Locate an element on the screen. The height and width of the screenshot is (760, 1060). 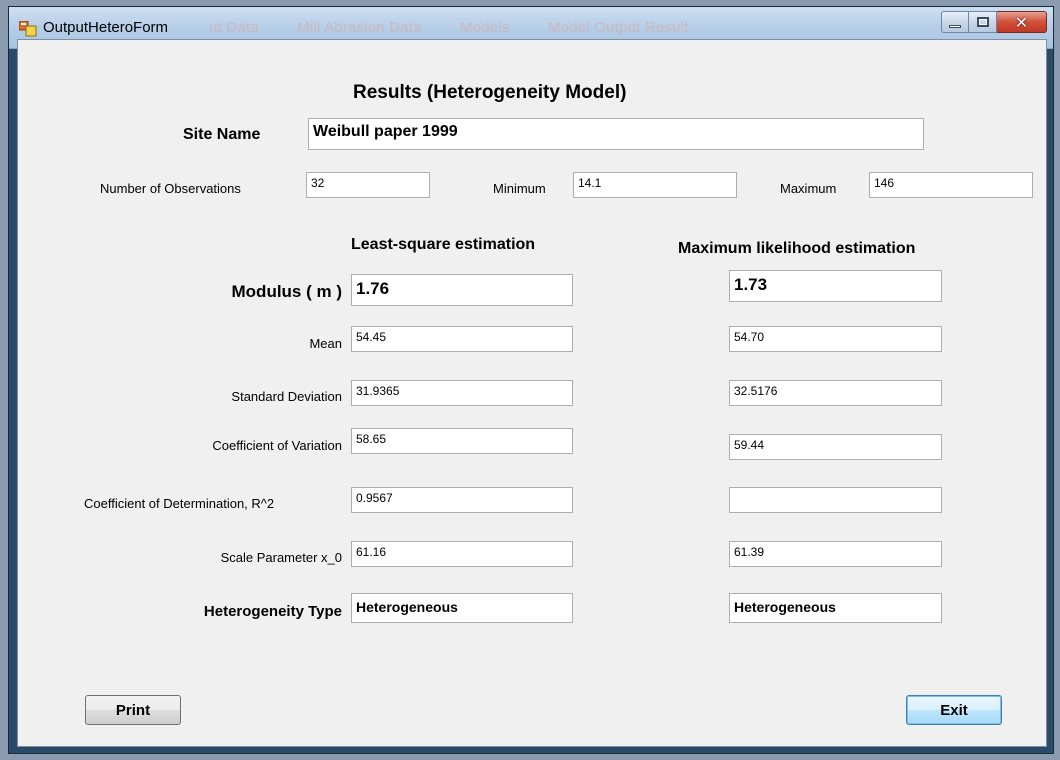
mle-column-header: Maximum likelihood estimation is located at coordinates (797, 248).